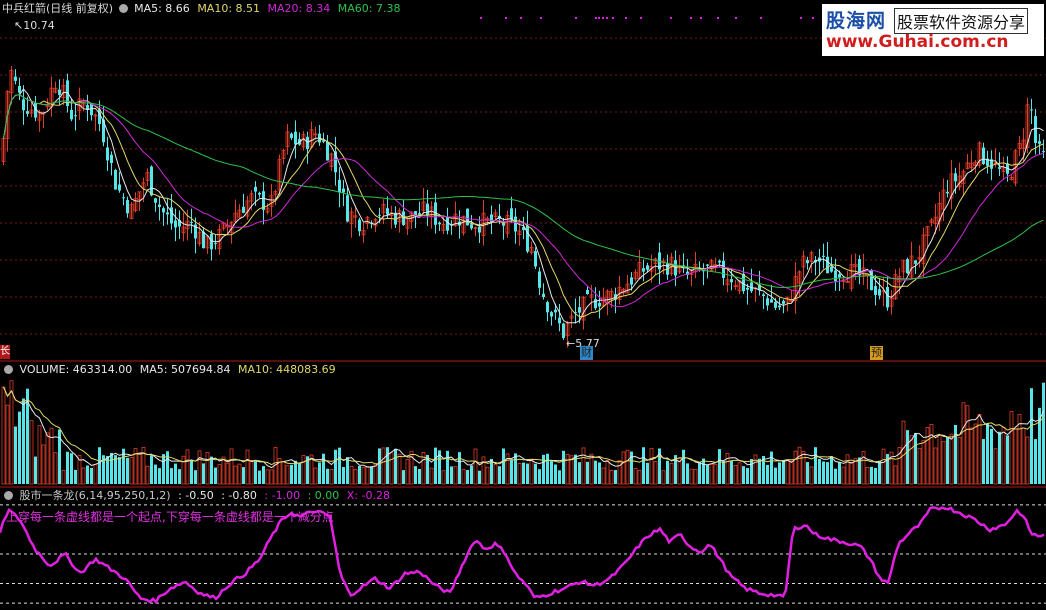  I want to click on event-cai-badge: 财, so click(586, 353).